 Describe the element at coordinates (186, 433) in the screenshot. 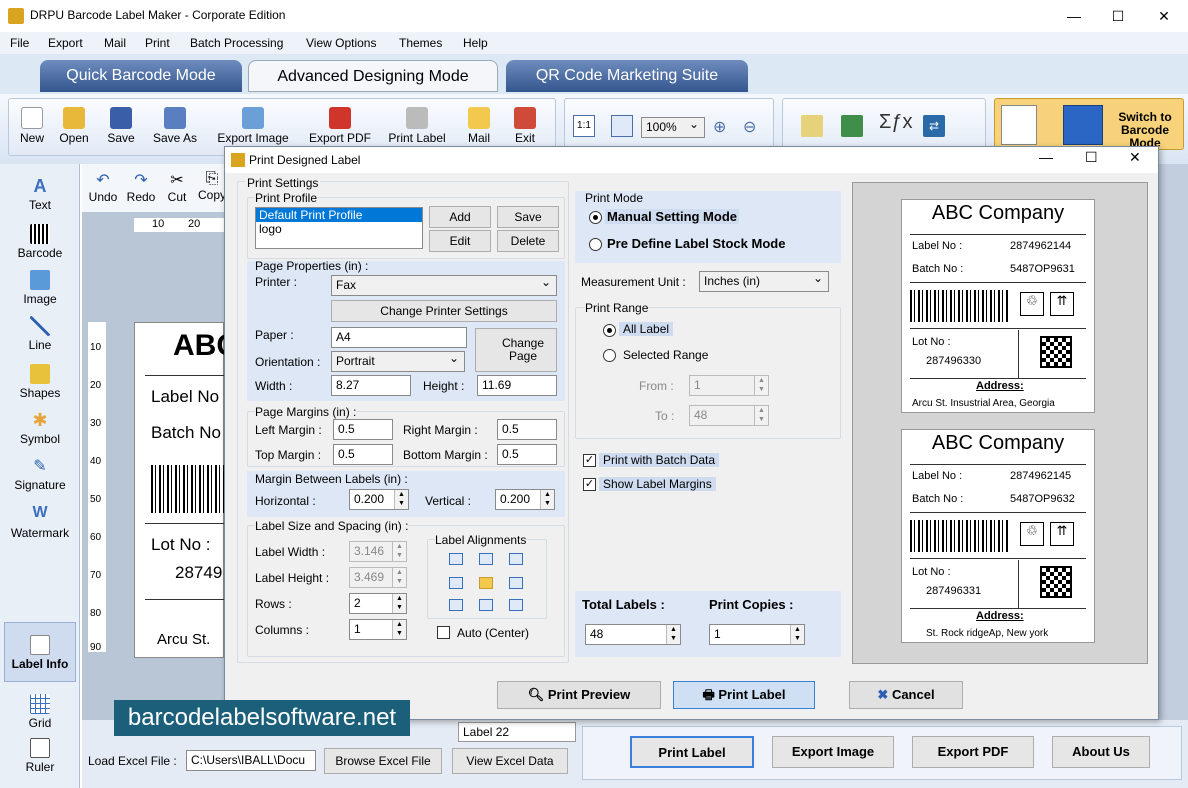

I see `canvas-batch-no: Batch No` at that location.